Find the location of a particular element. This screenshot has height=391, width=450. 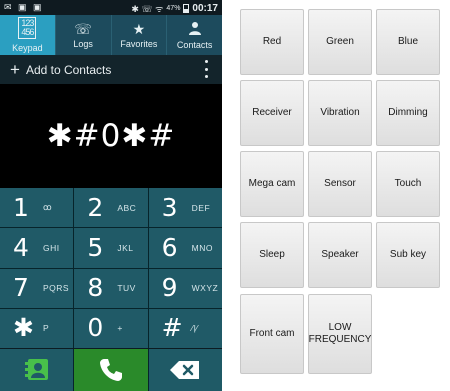

key-0: 0 + is located at coordinates (111, 328).